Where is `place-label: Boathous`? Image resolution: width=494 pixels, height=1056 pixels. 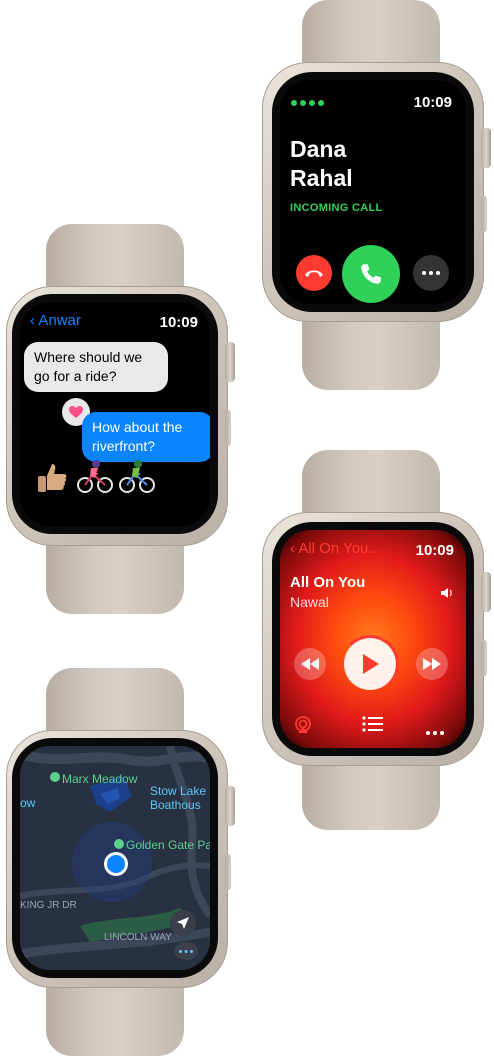 place-label: Boathous is located at coordinates (175, 805).